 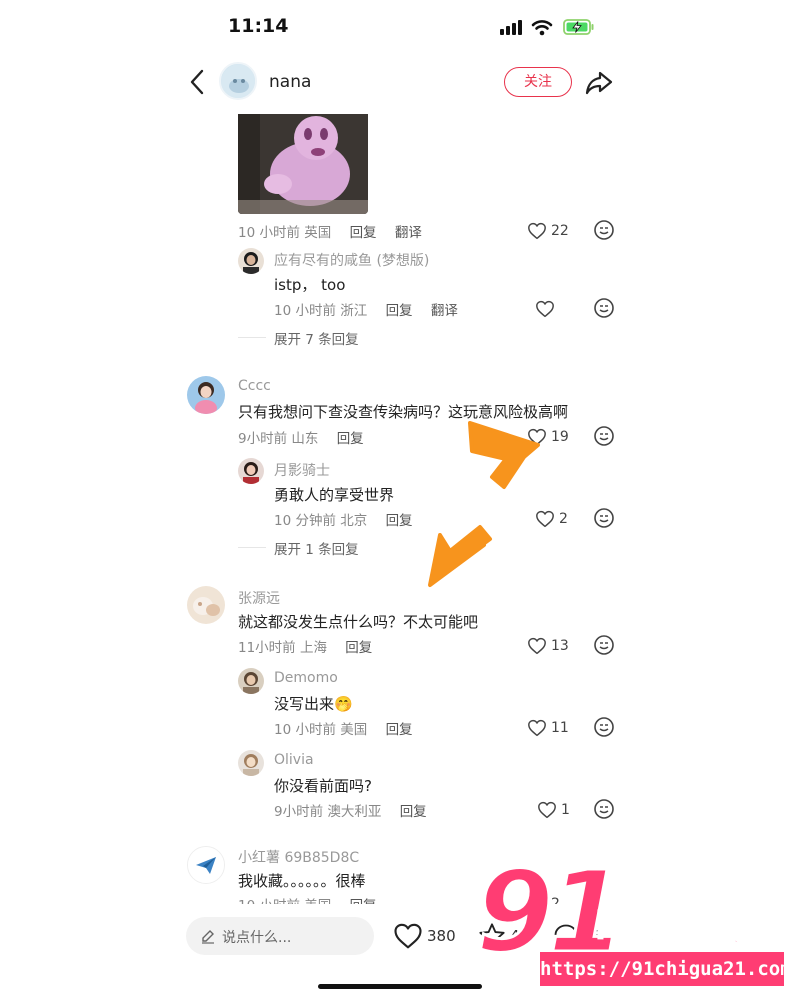 I want to click on reply-meta: 10 小时前 浙江 回复 翻译, so click(x=366, y=309).